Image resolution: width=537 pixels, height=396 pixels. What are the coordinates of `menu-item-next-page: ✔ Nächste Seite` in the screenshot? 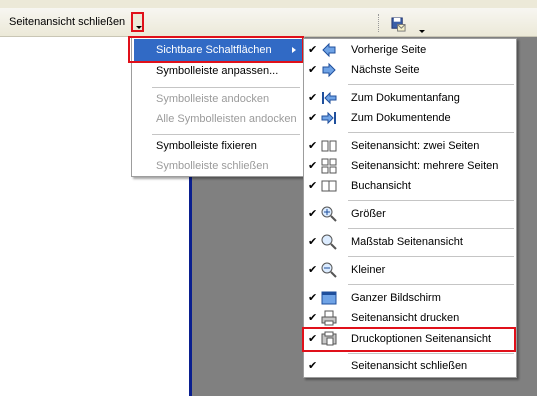 It's located at (410, 70).